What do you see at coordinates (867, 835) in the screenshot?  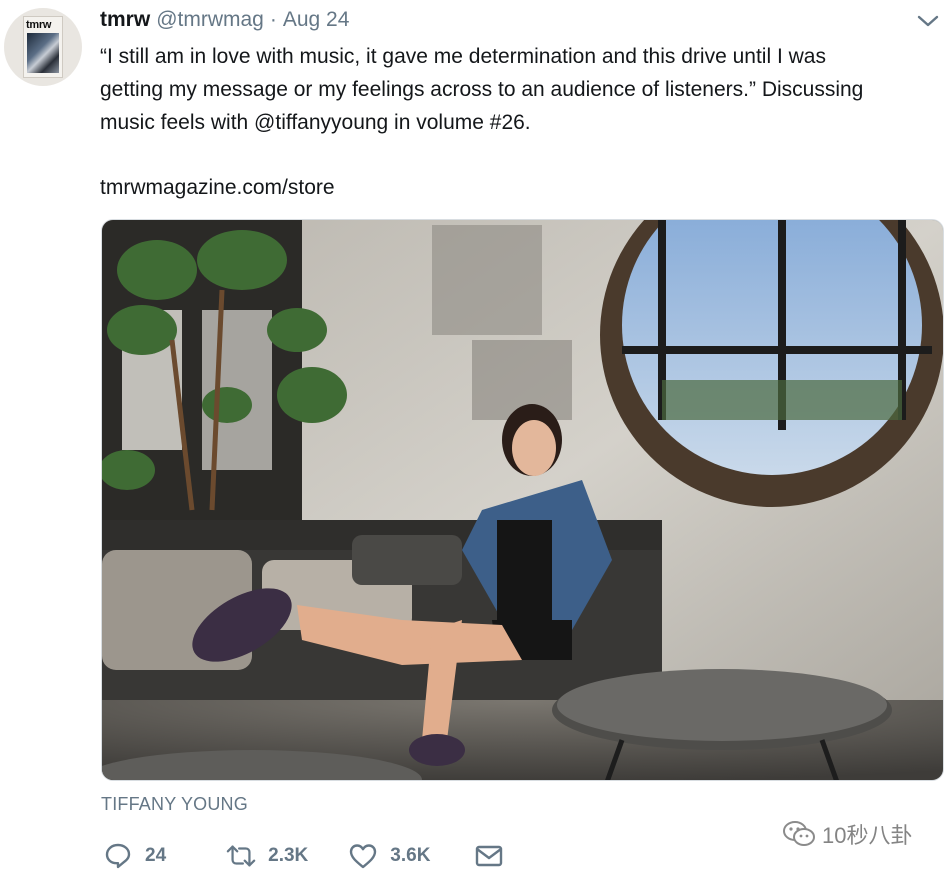 I see `watermark-text: 10秒八卦` at bounding box center [867, 835].